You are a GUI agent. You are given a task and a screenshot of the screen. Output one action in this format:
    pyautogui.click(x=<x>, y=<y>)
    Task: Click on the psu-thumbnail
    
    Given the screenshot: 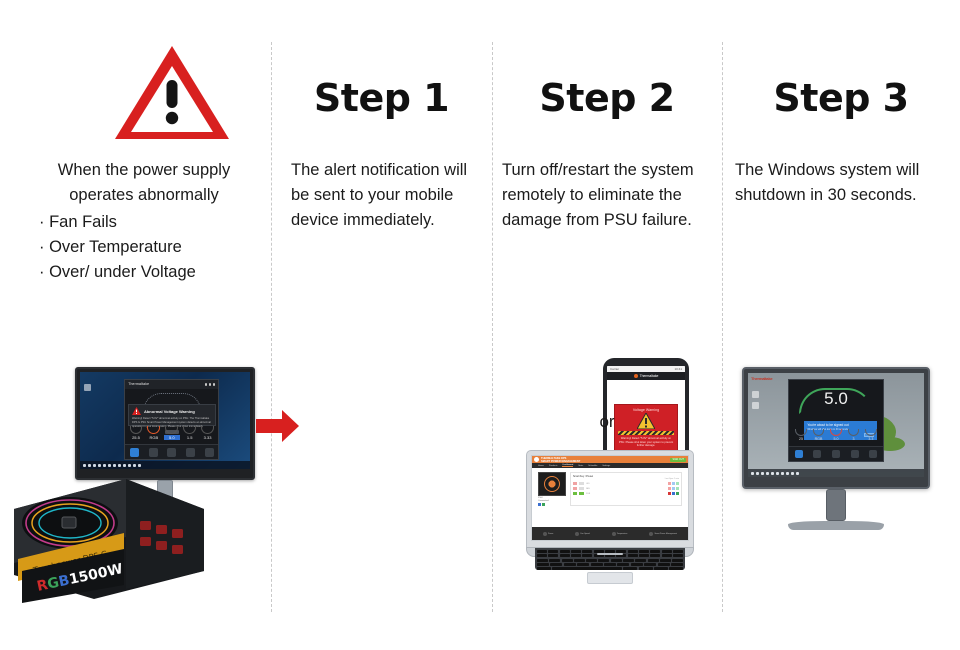 What is the action you would take?
    pyautogui.click(x=552, y=484)
    